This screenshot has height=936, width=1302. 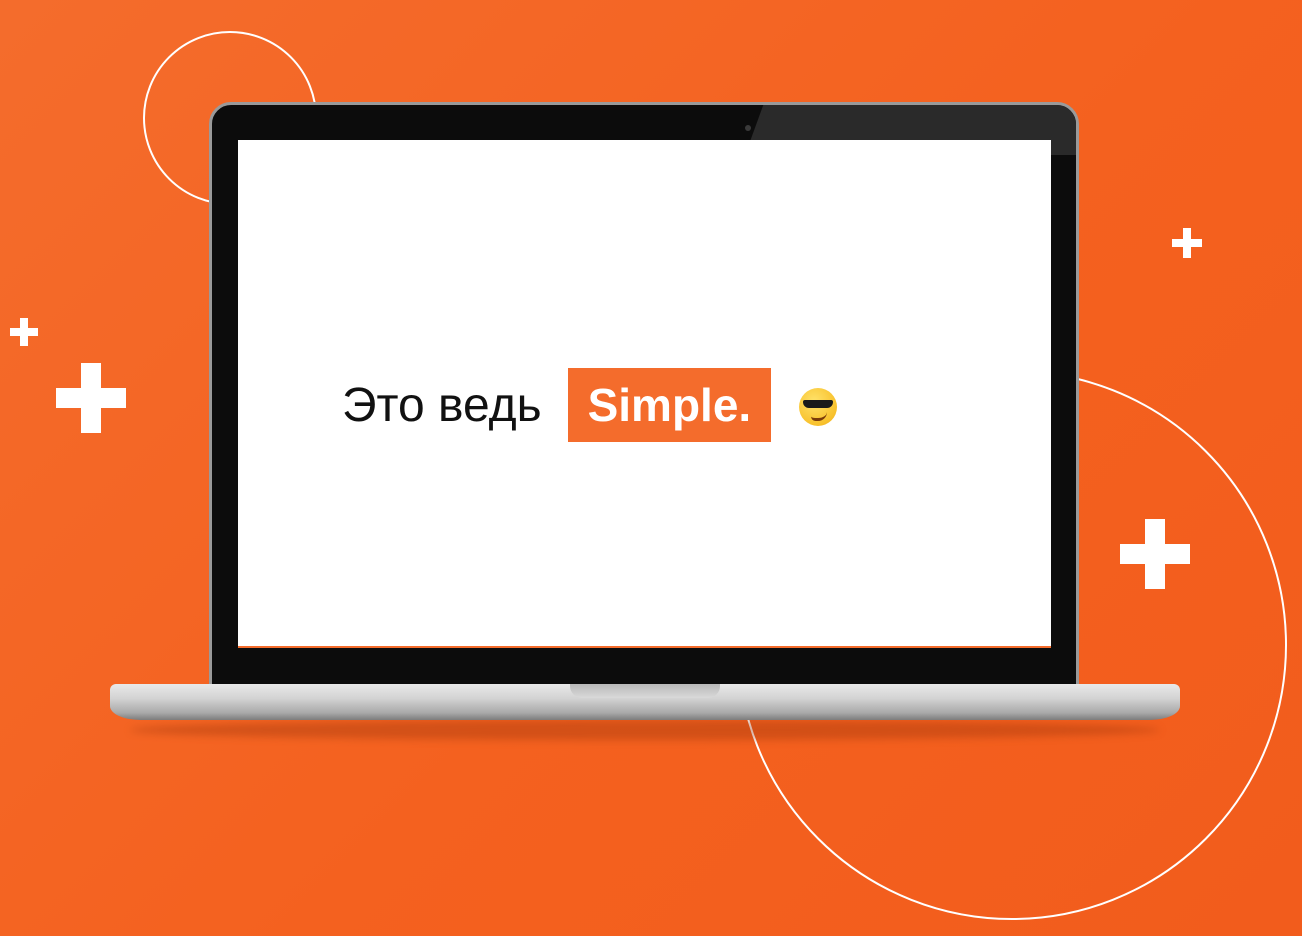 I want to click on laptop-shadow, so click(x=645, y=730).